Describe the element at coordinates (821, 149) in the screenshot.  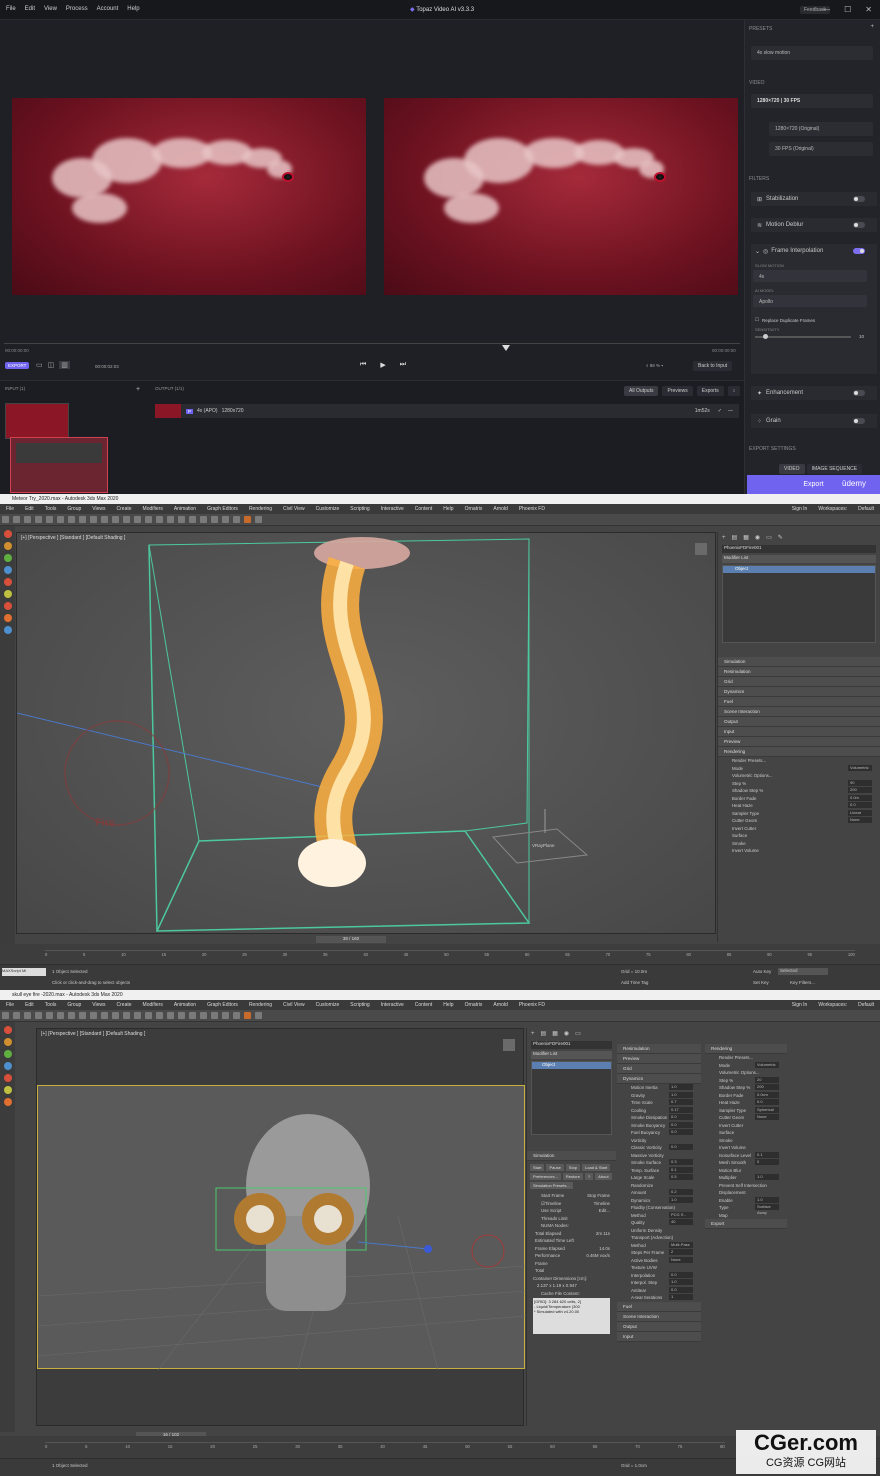
I see `fps-select: 30 FPS (Original)` at that location.